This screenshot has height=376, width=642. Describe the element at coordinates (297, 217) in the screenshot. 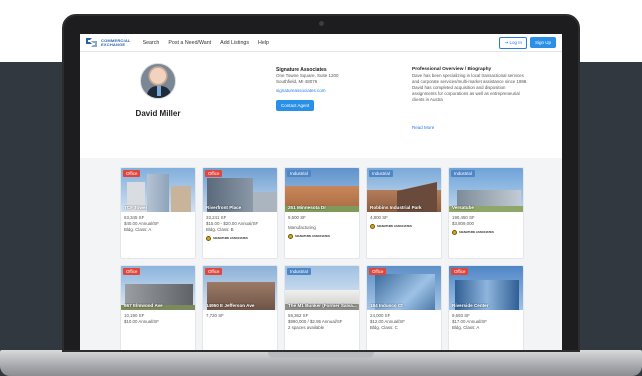

I see `listing-size: 9,500 SF` at that location.